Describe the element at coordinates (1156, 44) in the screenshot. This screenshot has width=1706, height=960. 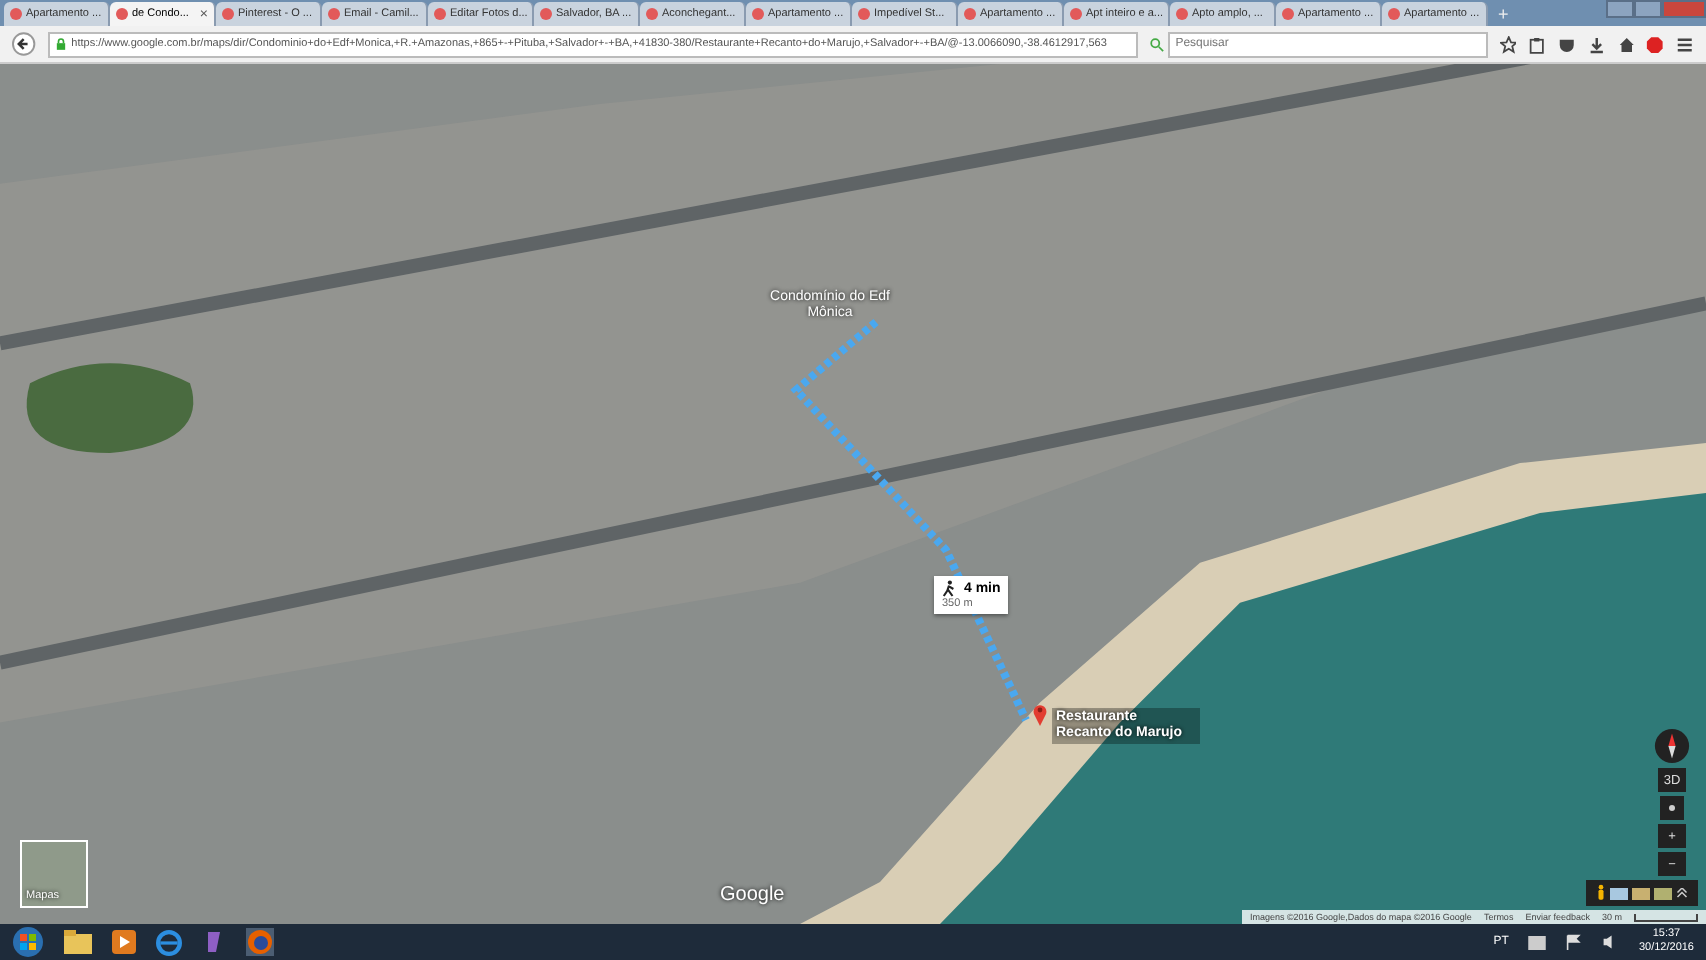
I see `search-icon` at that location.